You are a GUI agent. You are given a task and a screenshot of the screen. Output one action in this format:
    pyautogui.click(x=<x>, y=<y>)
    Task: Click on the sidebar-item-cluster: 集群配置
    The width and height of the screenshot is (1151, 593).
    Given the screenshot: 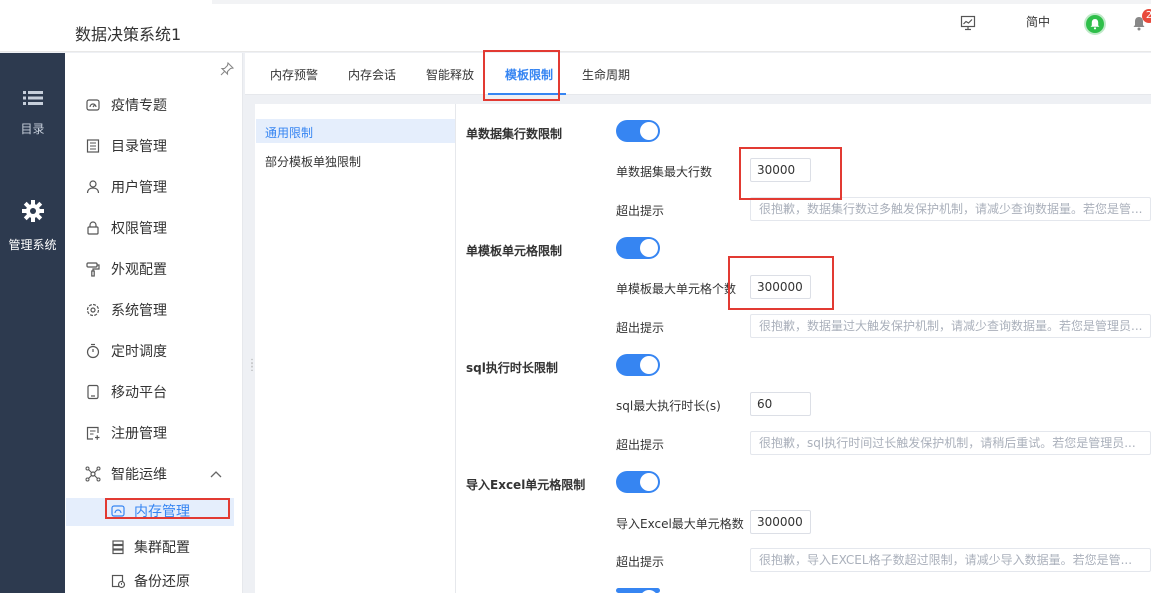 What is the action you would take?
    pyautogui.click(x=150, y=547)
    